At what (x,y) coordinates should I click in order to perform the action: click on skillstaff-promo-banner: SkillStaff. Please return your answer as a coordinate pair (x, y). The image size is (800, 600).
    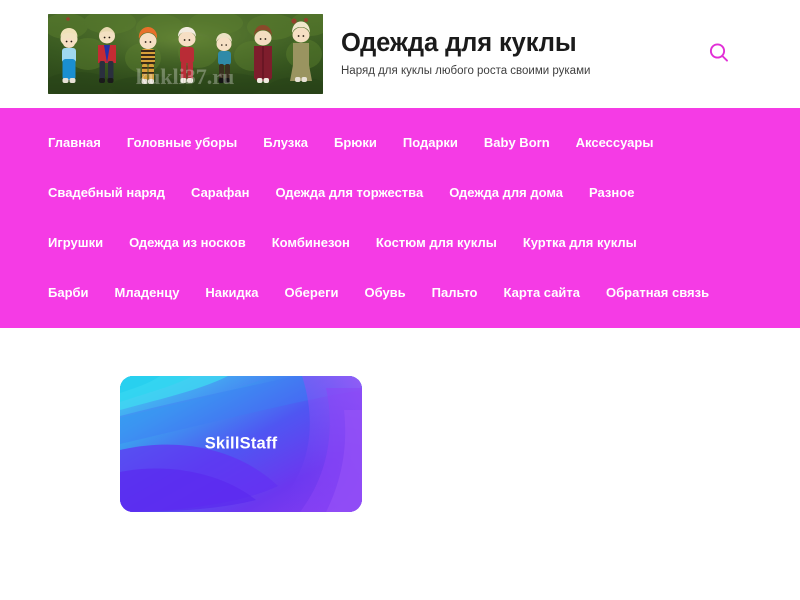
    Looking at the image, I should click on (241, 444).